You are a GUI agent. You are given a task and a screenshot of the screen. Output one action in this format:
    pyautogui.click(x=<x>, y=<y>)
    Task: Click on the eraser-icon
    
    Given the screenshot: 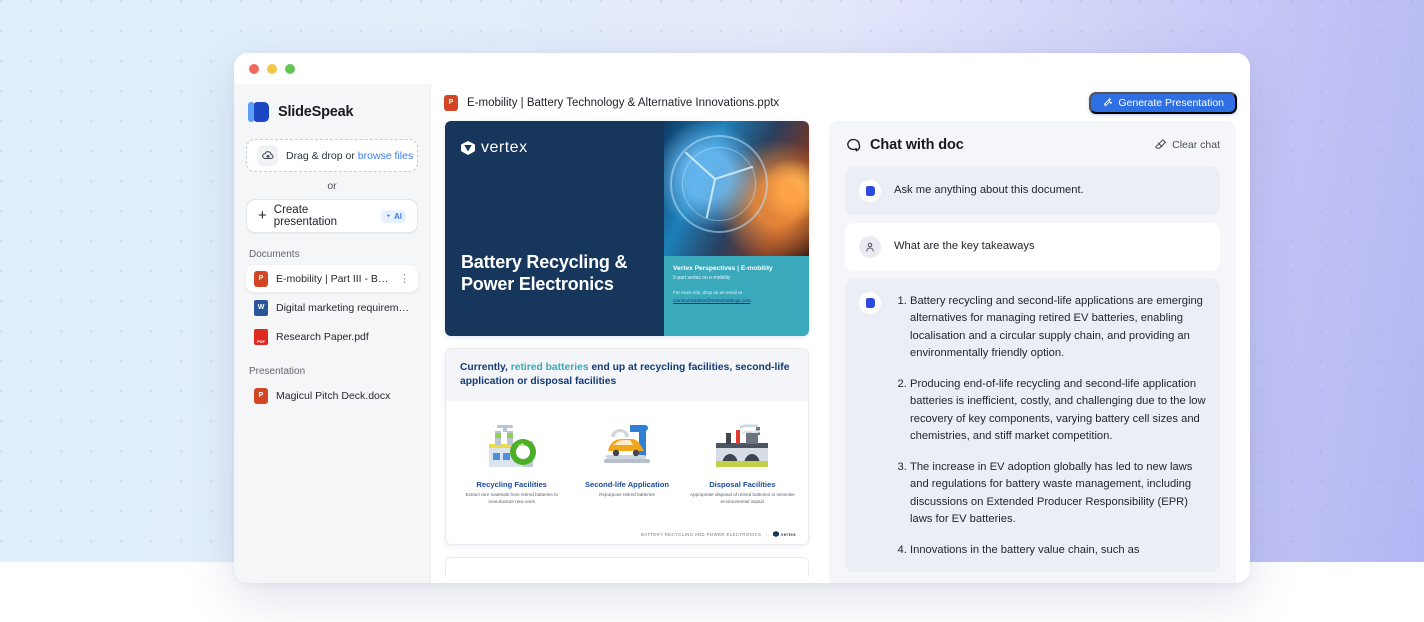 What is the action you would take?
    pyautogui.click(x=1160, y=144)
    